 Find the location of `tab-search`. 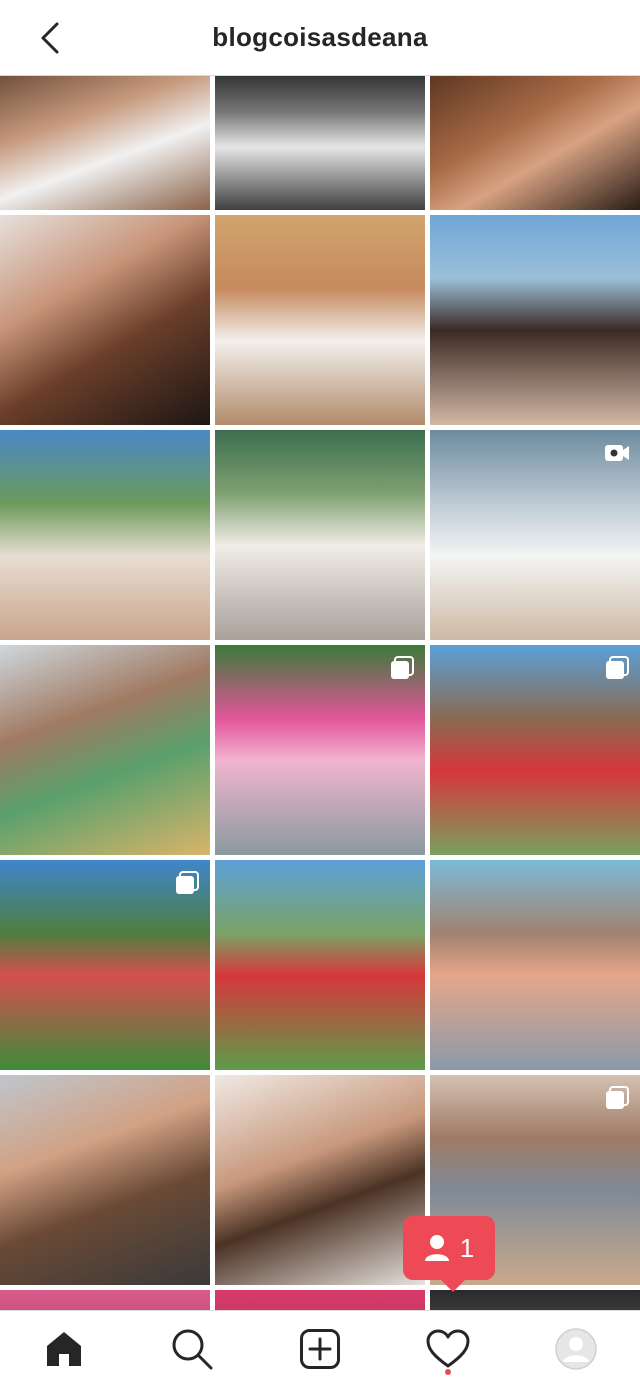

tab-search is located at coordinates (192, 1349).